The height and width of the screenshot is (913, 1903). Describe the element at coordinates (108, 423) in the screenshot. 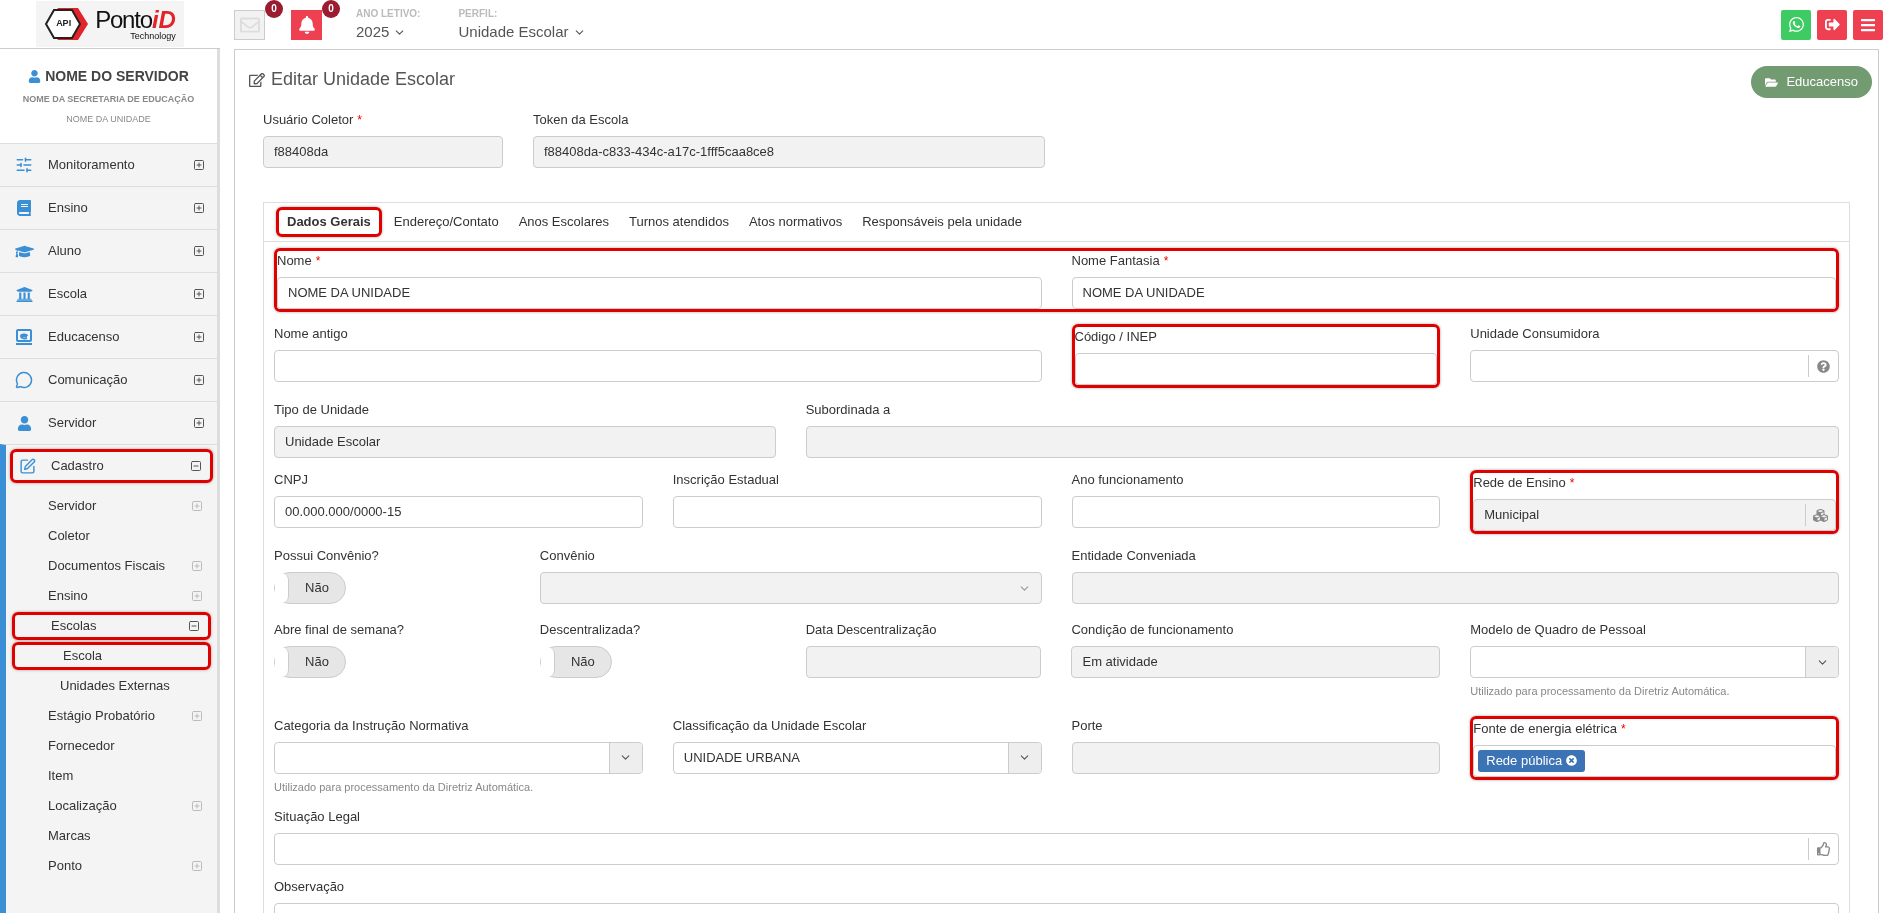

I see `sidebar-menu-item: Servidor` at that location.